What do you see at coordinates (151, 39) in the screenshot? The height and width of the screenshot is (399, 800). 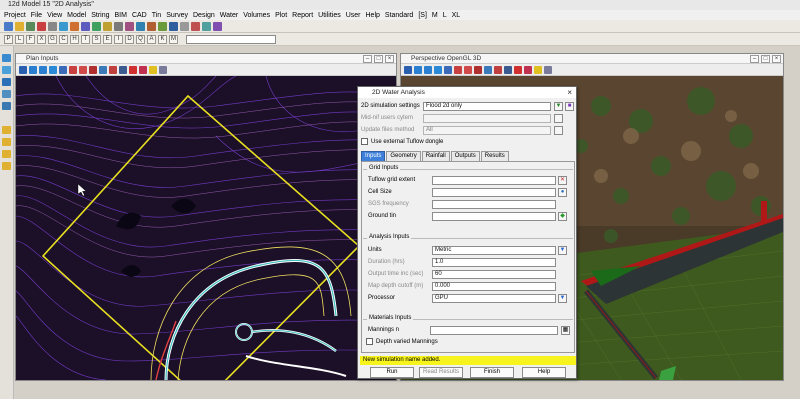 I see `letter-button-a: A` at bounding box center [151, 39].